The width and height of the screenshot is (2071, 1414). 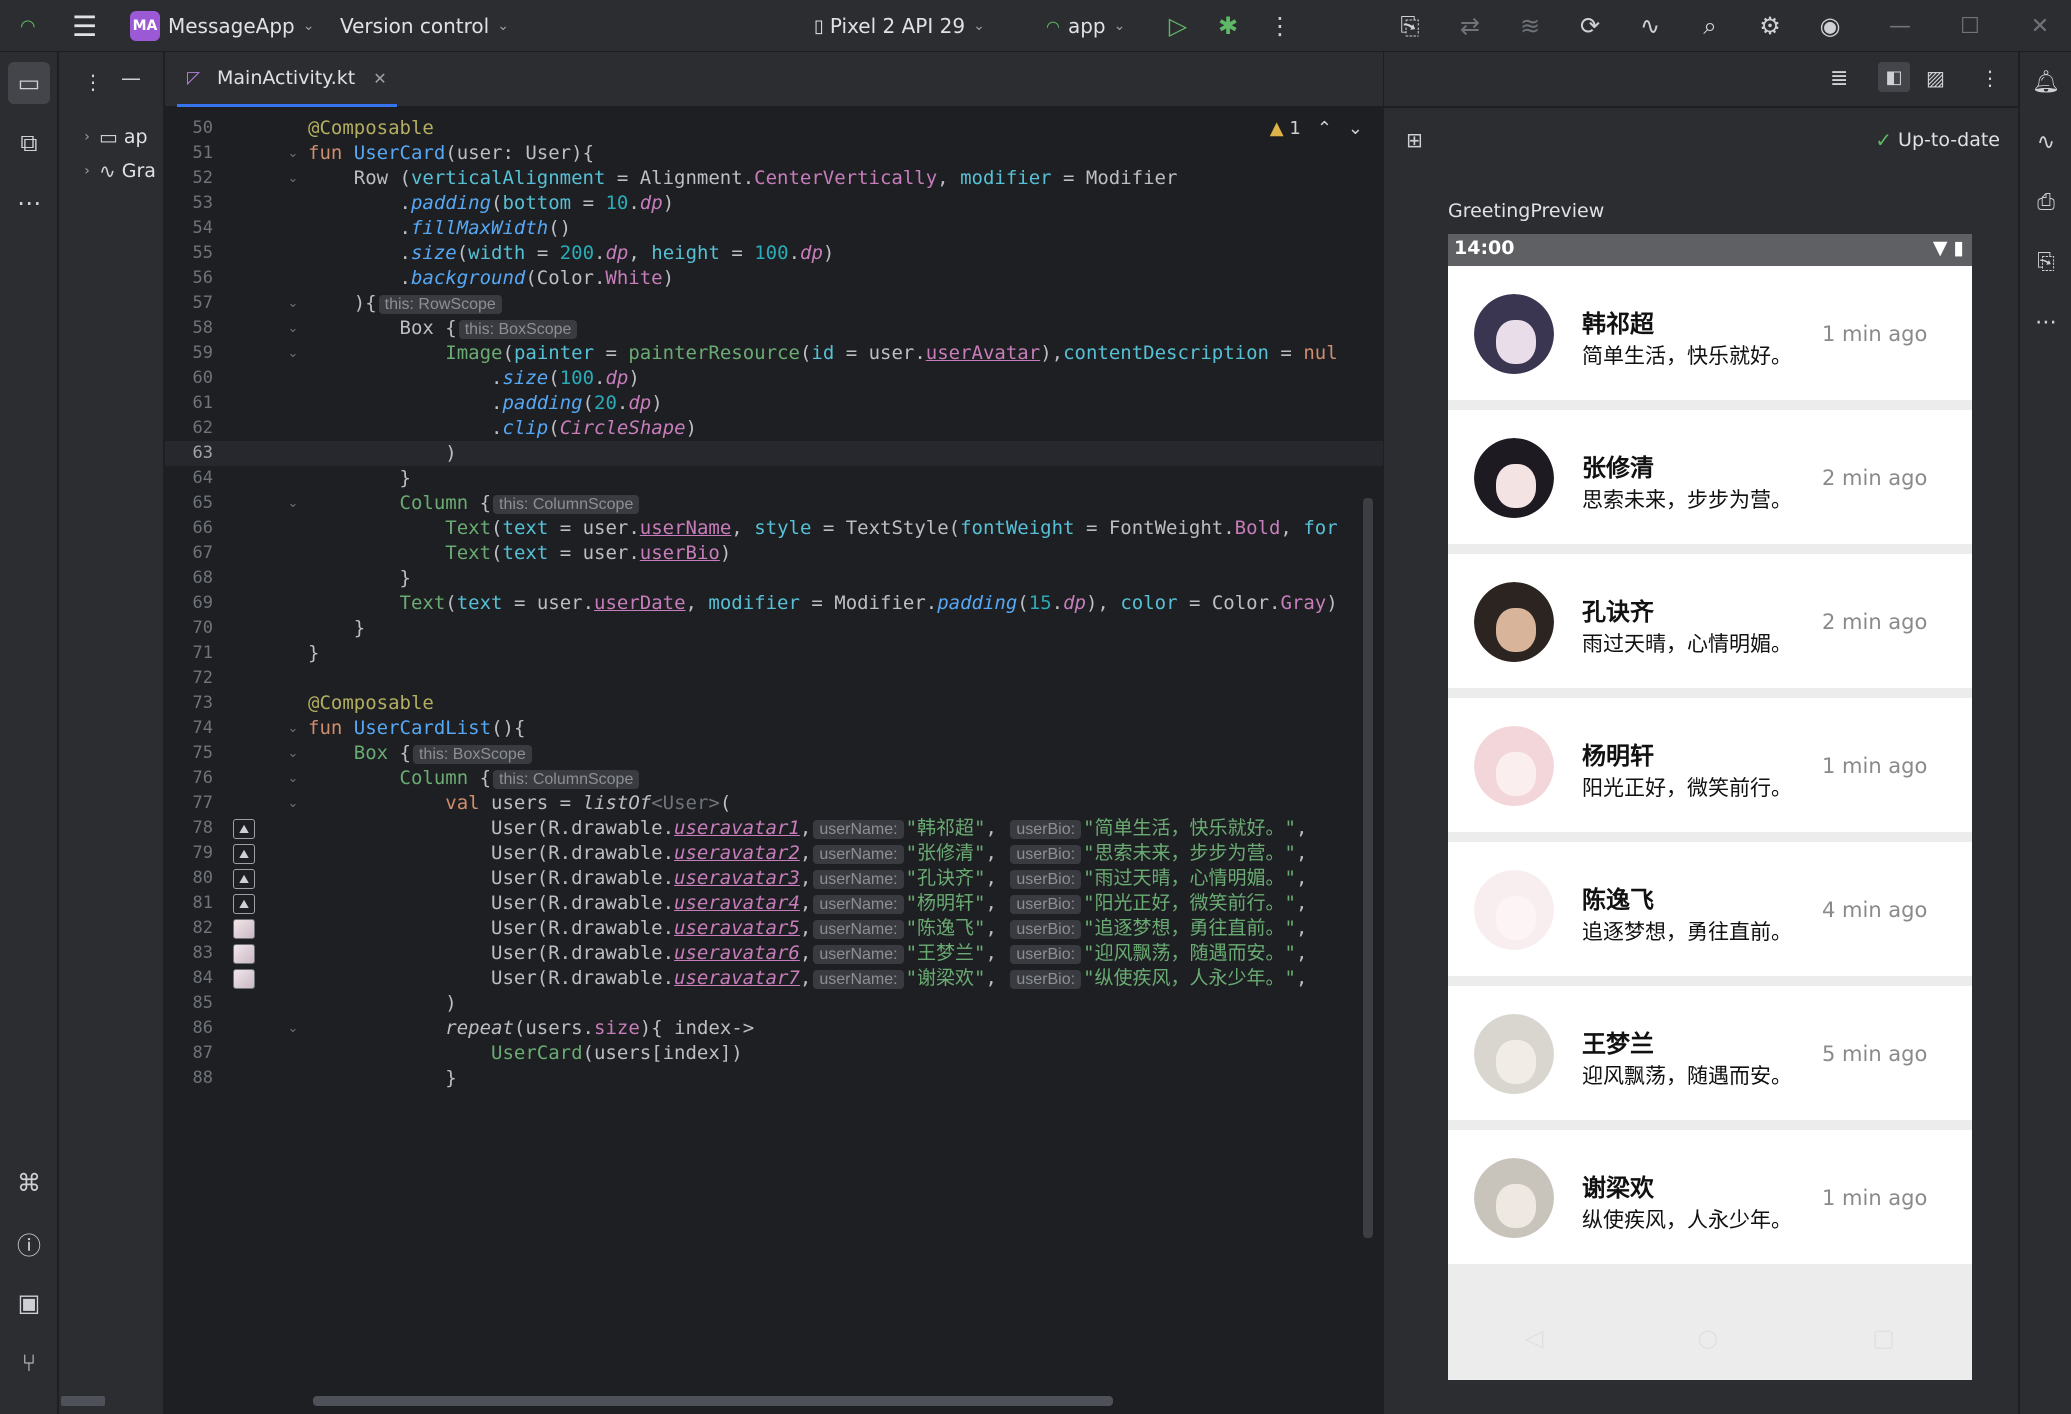 I want to click on code-line: 56 .background(Color.White), so click(x=774, y=278).